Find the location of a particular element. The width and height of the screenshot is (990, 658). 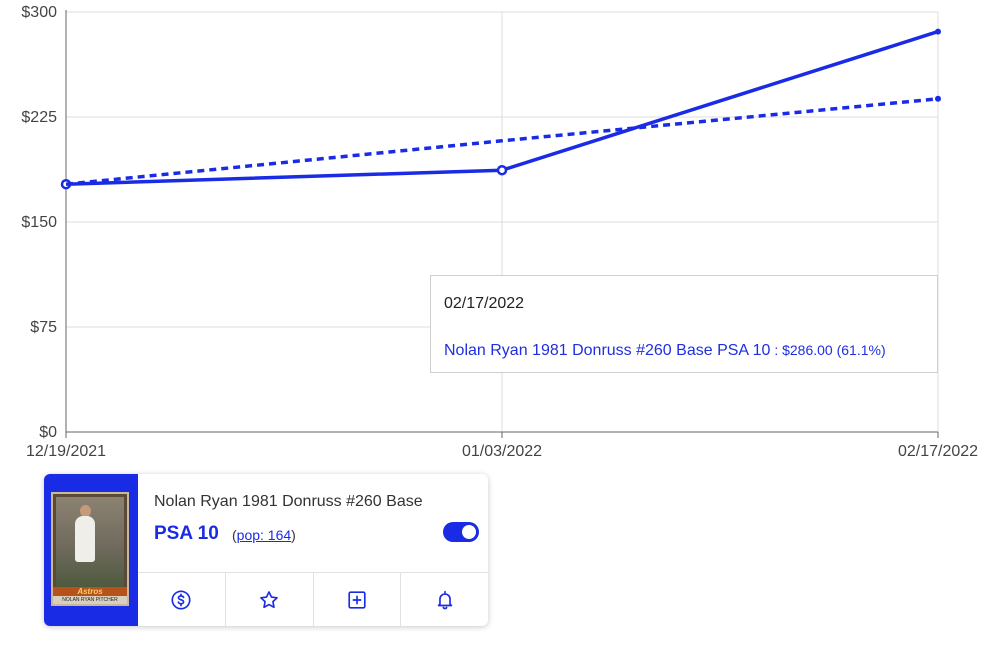

card-image: Astros NOLAN RYAN PITCHER is located at coordinates (90, 549).